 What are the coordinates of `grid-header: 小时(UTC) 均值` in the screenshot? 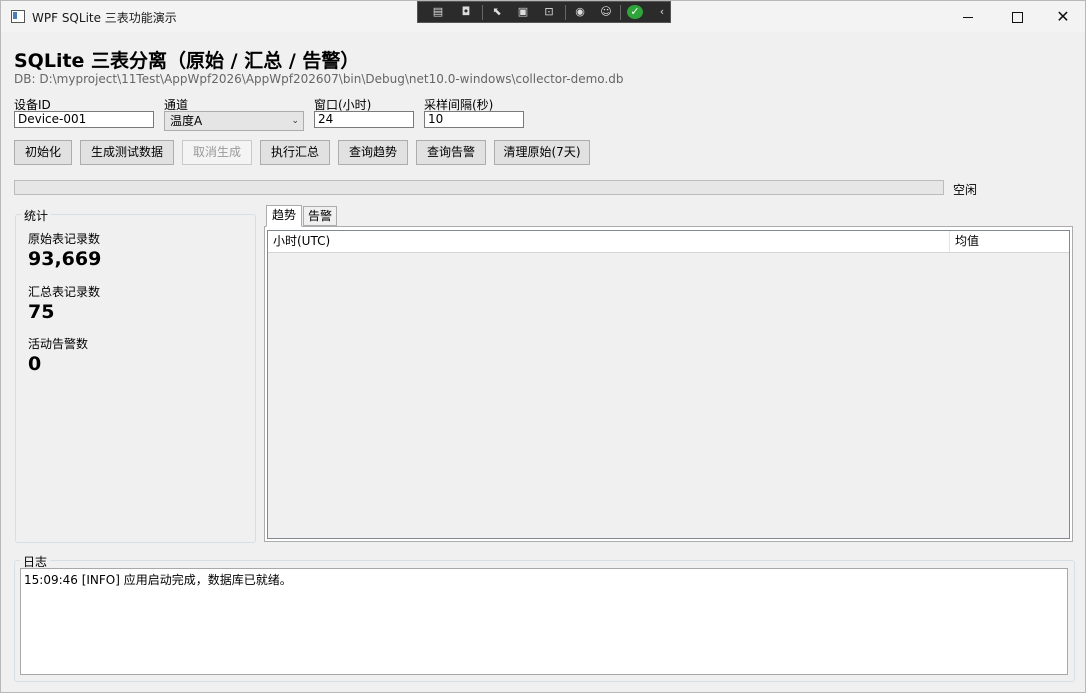 It's located at (668, 242).